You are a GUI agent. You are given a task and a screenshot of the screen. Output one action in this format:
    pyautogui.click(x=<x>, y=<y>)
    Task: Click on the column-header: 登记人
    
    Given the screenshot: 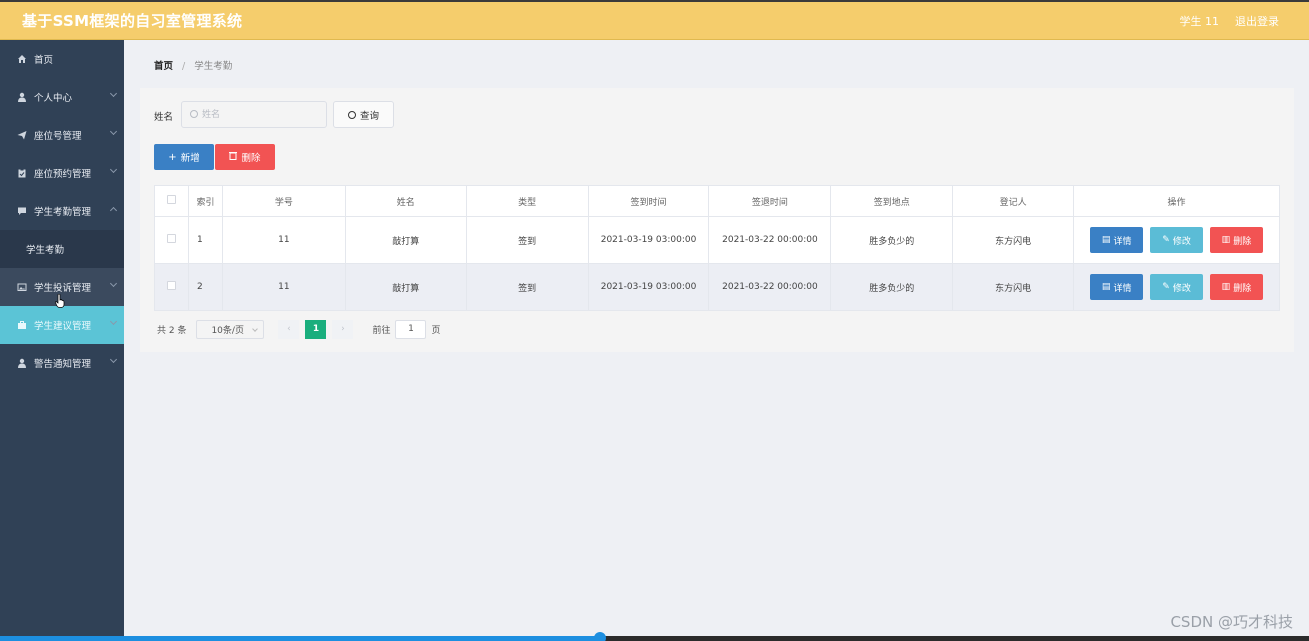 What is the action you would take?
    pyautogui.click(x=1013, y=201)
    